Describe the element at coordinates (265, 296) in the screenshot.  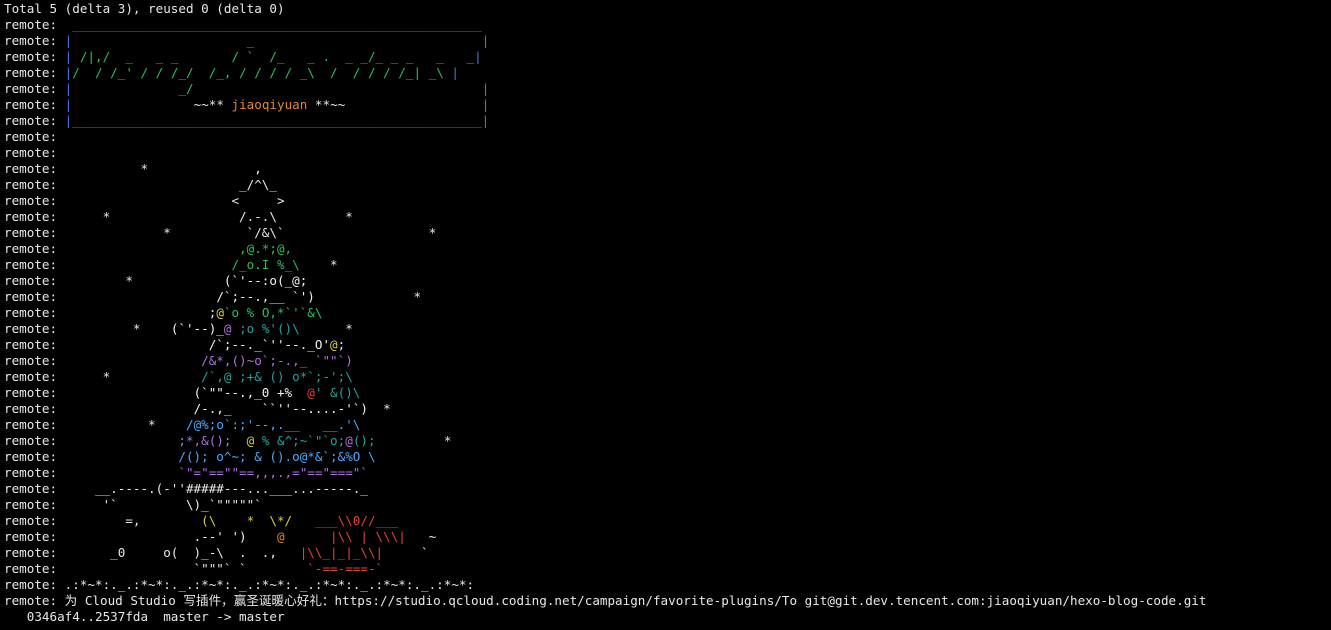
I see `terminal-text: /`;--.,__ `')` at that location.